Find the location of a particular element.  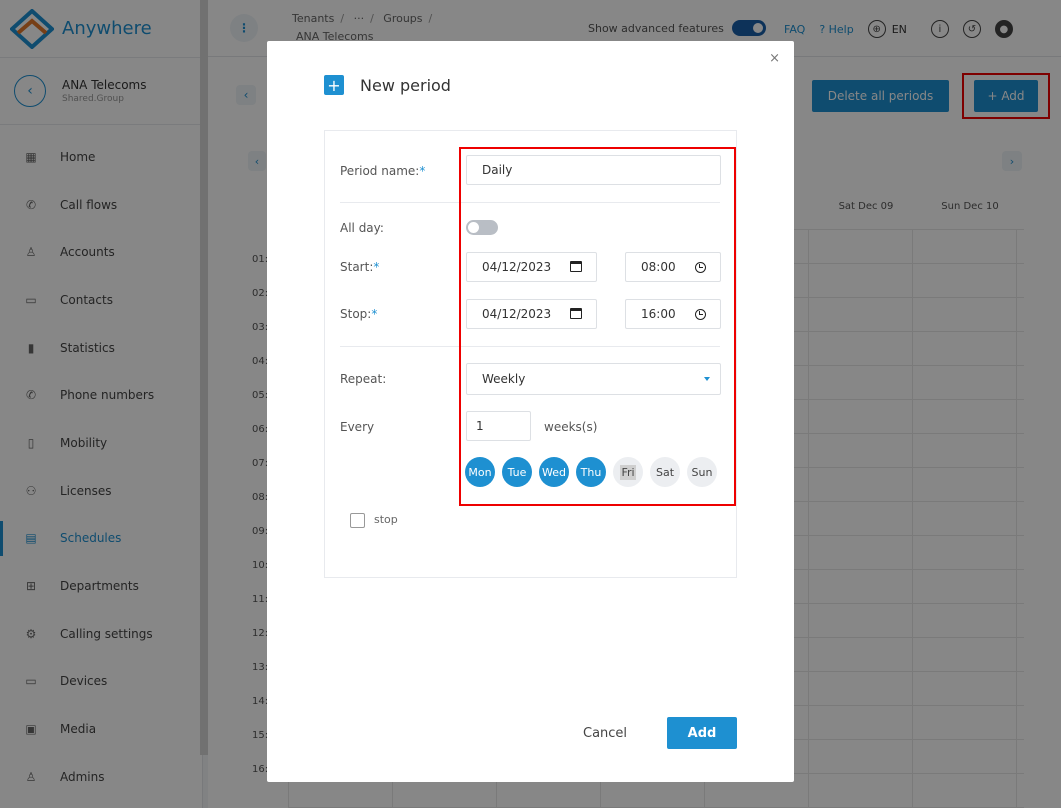

dialog-title: + New period is located at coordinates (387, 85).